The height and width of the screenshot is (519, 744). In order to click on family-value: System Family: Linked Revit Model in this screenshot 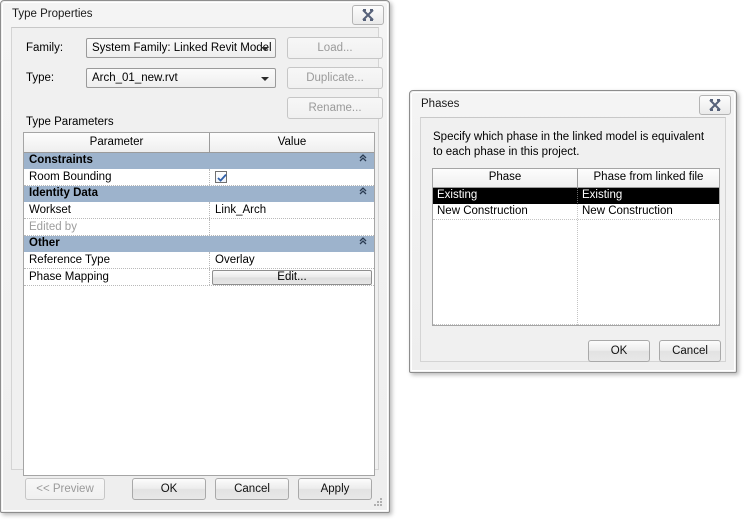, I will do `click(182, 48)`.